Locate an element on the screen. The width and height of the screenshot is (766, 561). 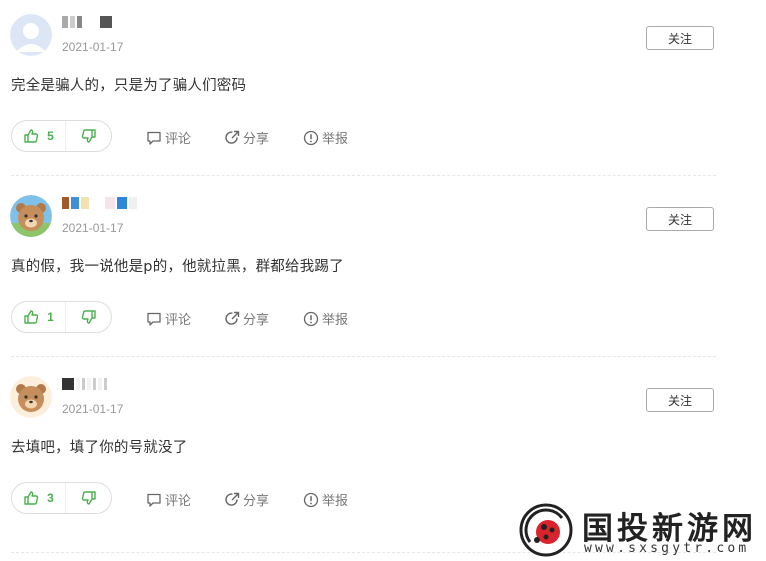
vote-box: 1 is located at coordinates (61, 317).